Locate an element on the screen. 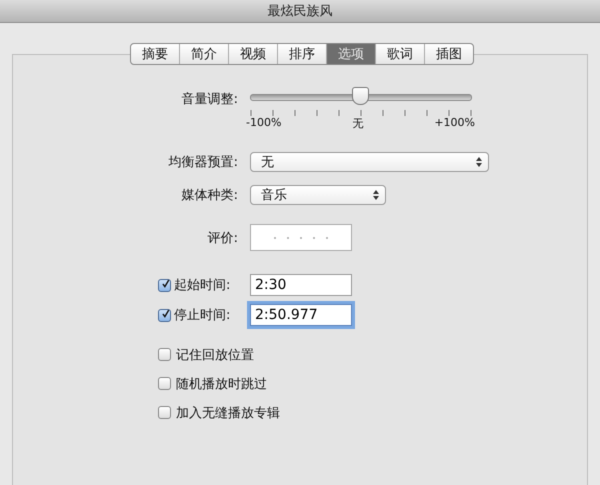 The height and width of the screenshot is (485, 600). checkbox-label: 停止时间: is located at coordinates (202, 315).